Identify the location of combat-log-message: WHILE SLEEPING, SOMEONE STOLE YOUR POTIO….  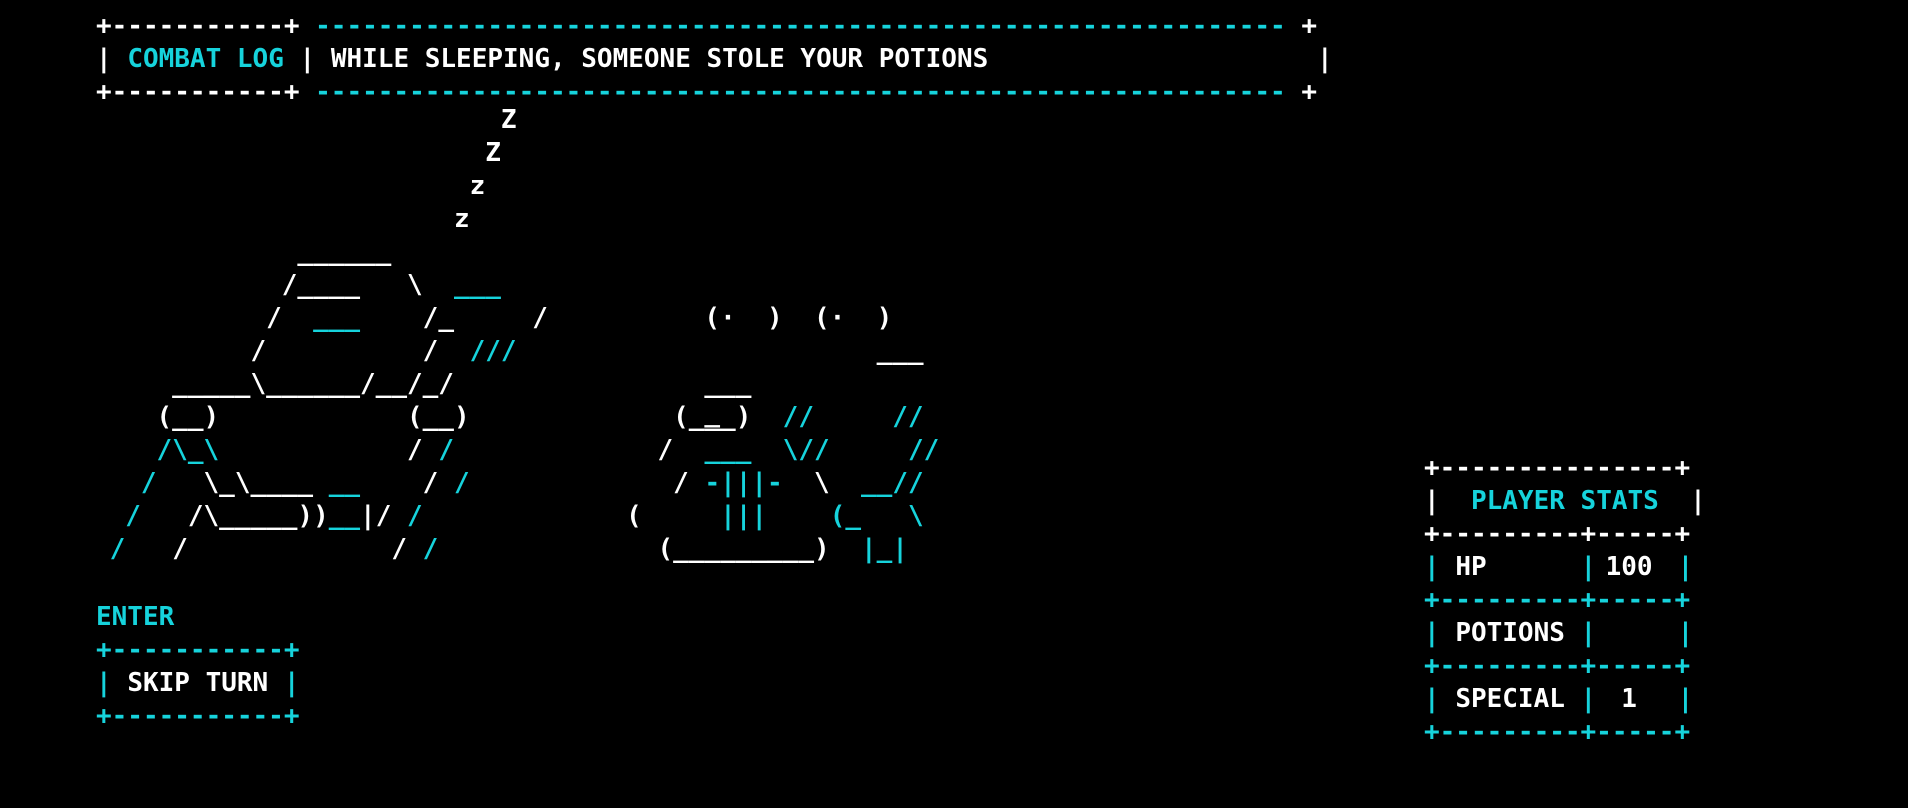
(659, 59).